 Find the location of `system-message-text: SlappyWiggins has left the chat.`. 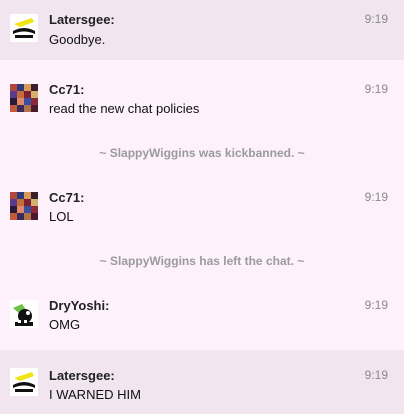

system-message-text: SlappyWiggins has left the chat. is located at coordinates (202, 261).